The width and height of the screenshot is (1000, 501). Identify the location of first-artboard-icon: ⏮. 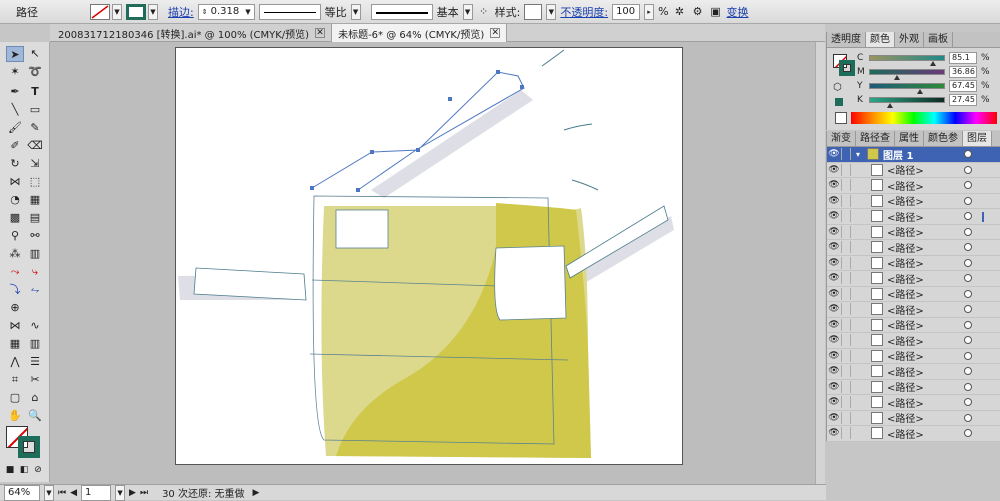
(62, 493).